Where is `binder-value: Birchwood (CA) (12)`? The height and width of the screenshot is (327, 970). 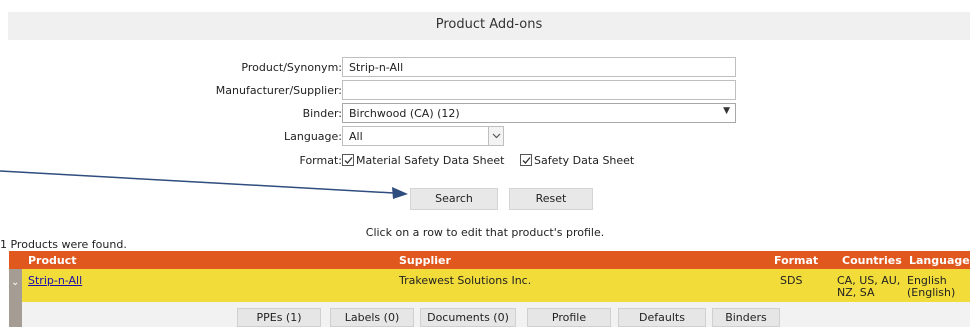 binder-value: Birchwood (CA) (12) is located at coordinates (404, 113).